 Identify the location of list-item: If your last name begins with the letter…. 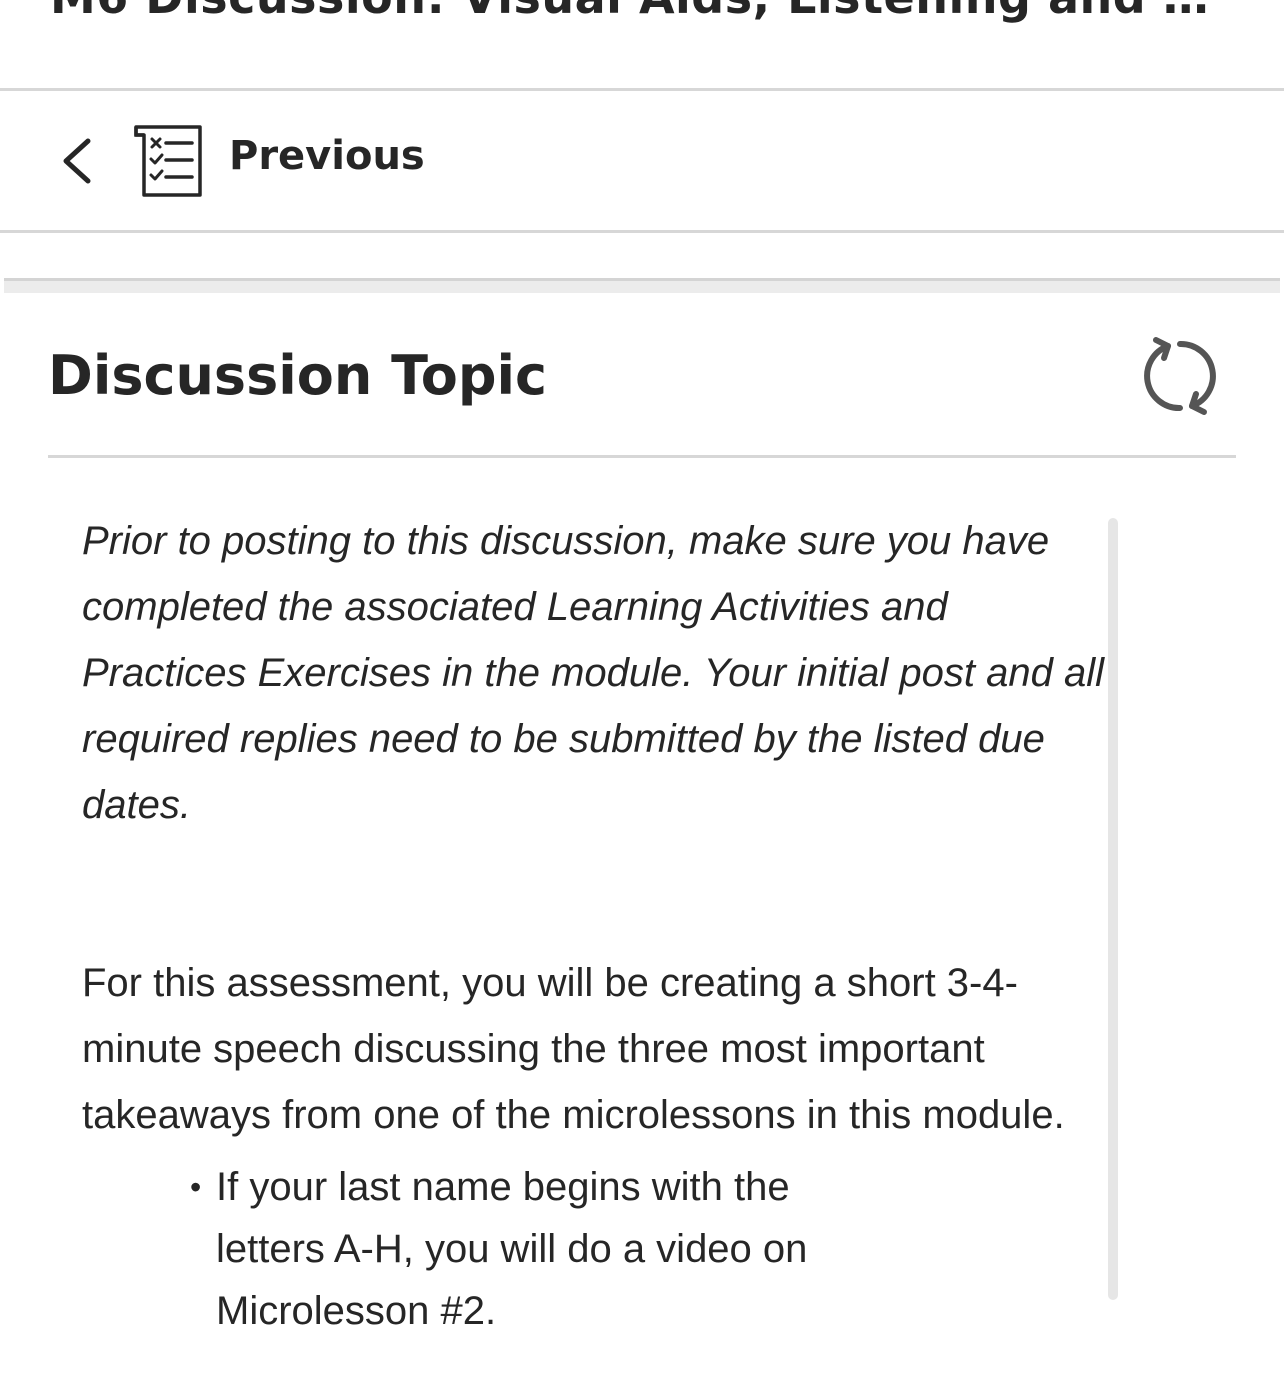
(540, 1249).